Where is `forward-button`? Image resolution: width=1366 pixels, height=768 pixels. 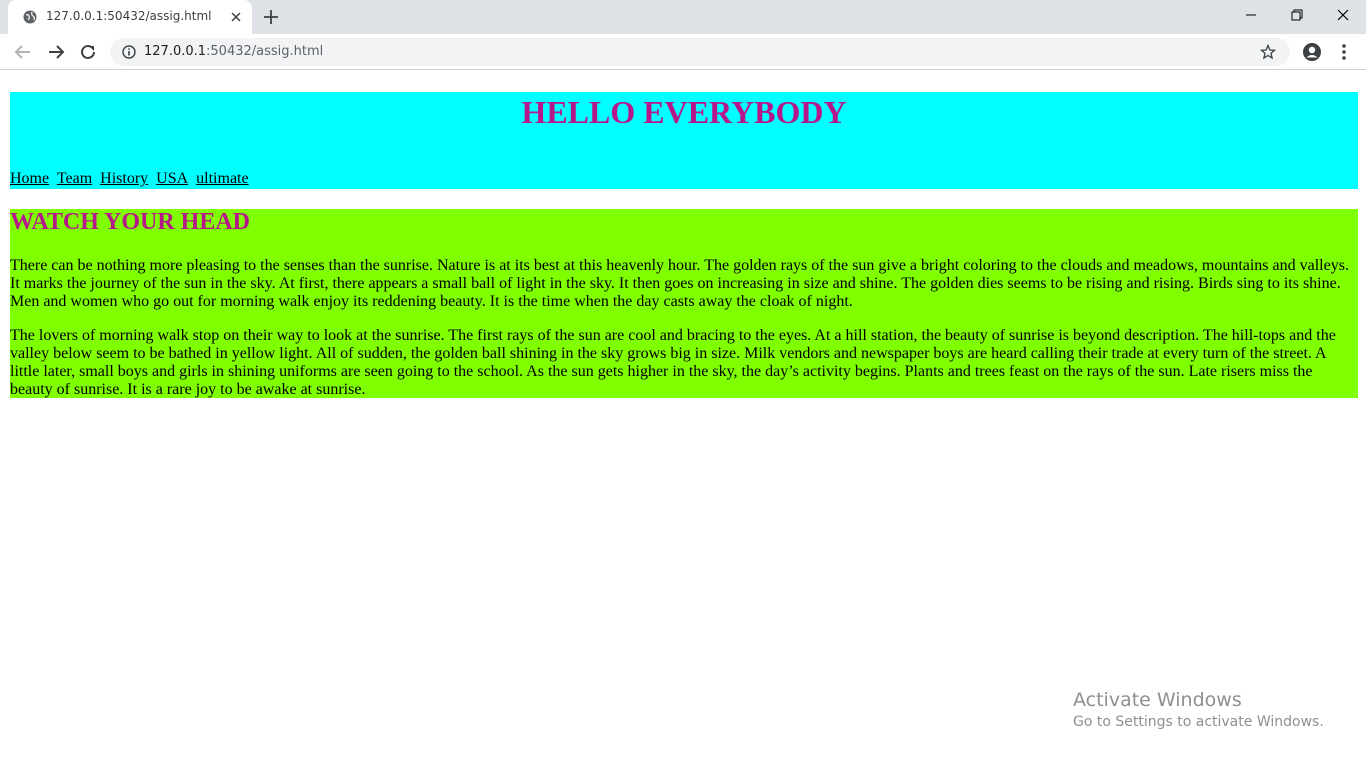
forward-button is located at coordinates (56, 52).